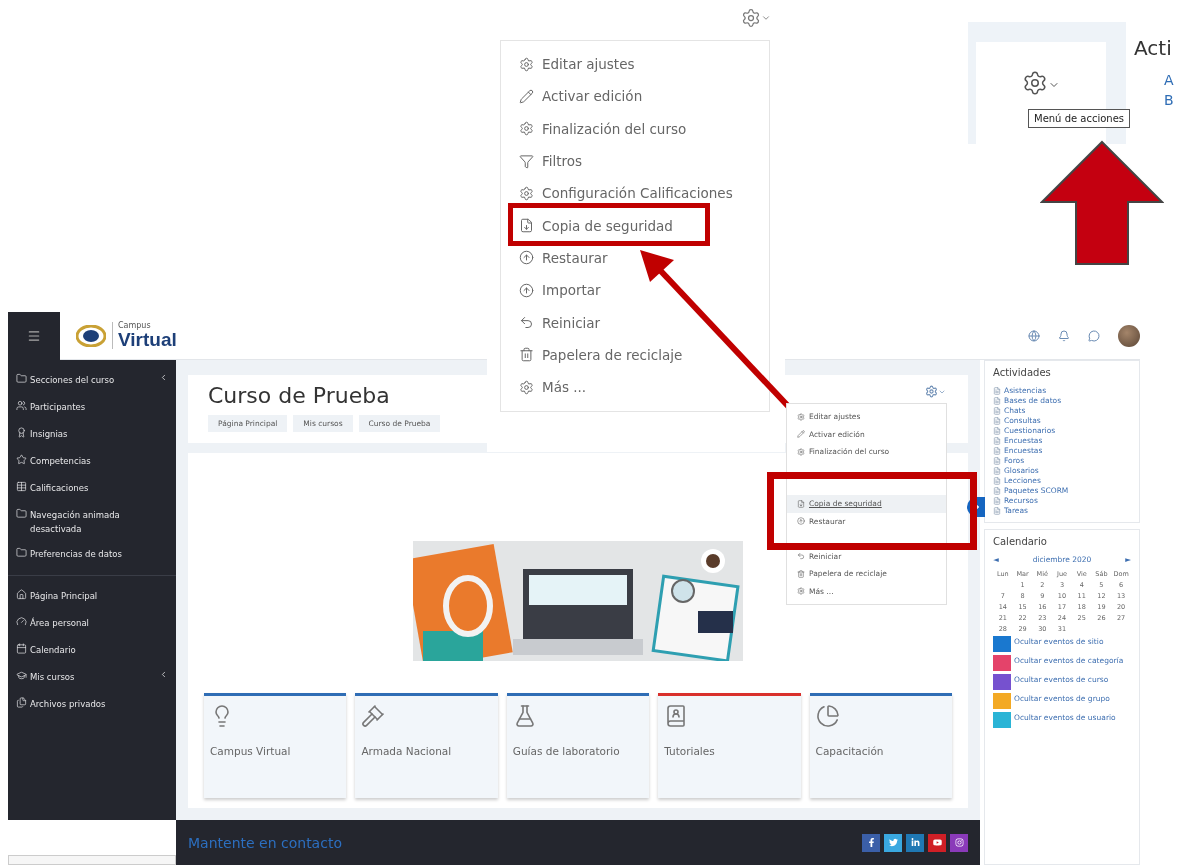 The image size is (1183, 865). I want to click on caret-icon, so click(766, 18).